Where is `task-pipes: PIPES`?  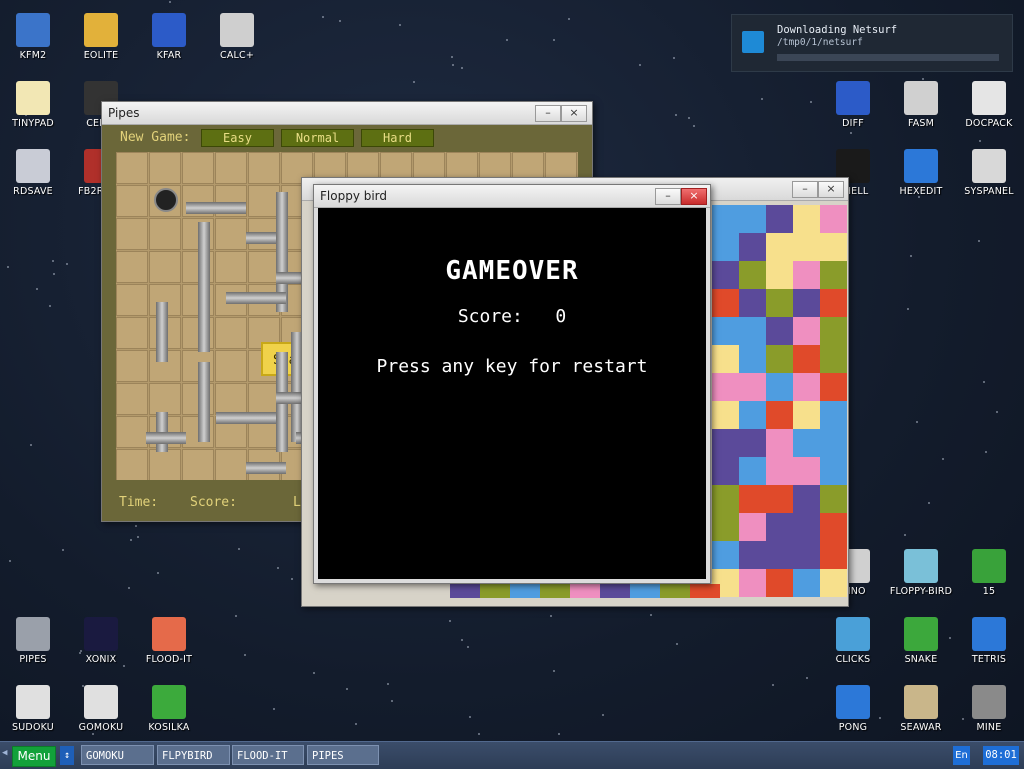
task-pipes: PIPES is located at coordinates (343, 755).